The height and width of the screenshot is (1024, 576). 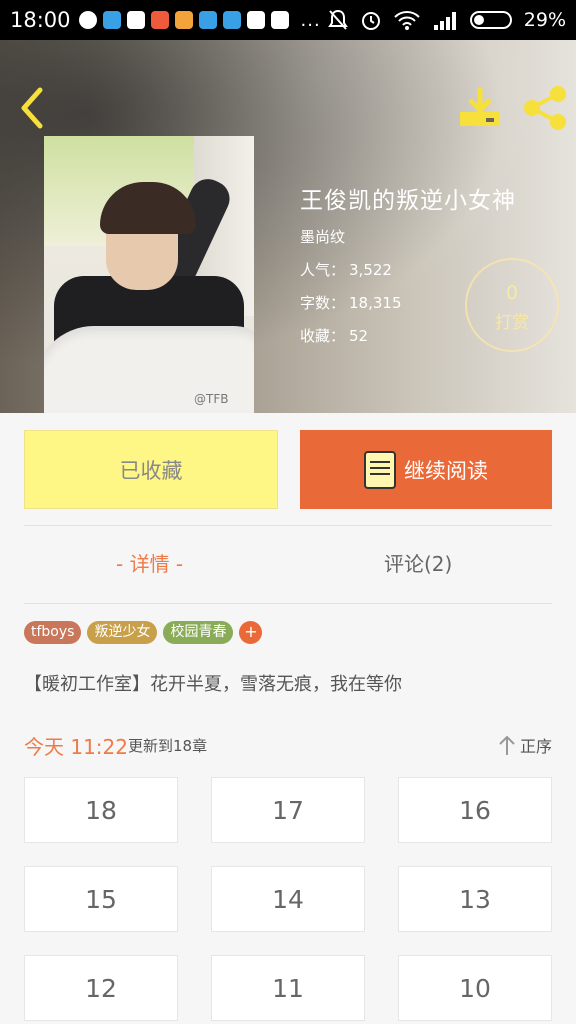 I want to click on collected-button: 已收藏, so click(x=151, y=469).